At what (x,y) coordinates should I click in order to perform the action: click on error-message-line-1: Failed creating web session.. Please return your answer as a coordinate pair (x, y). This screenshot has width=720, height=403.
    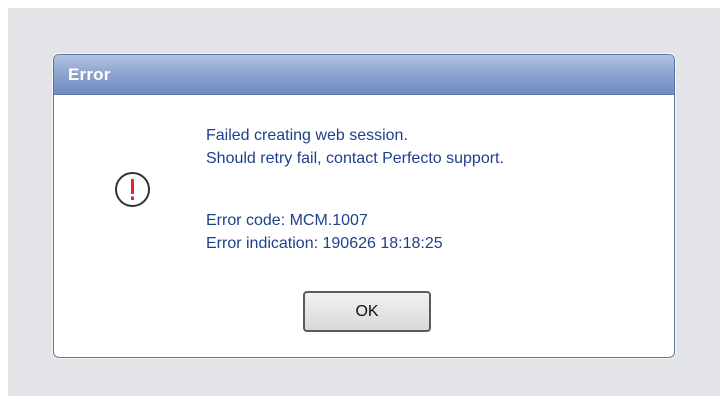
    Looking at the image, I should click on (307, 135).